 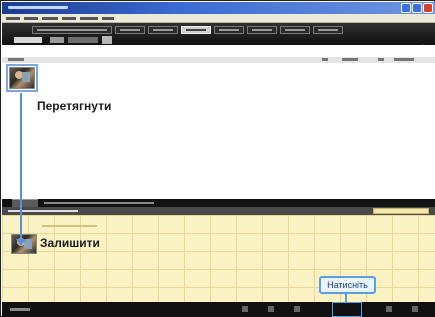 I want to click on lower-header-title, so click(x=43, y=211).